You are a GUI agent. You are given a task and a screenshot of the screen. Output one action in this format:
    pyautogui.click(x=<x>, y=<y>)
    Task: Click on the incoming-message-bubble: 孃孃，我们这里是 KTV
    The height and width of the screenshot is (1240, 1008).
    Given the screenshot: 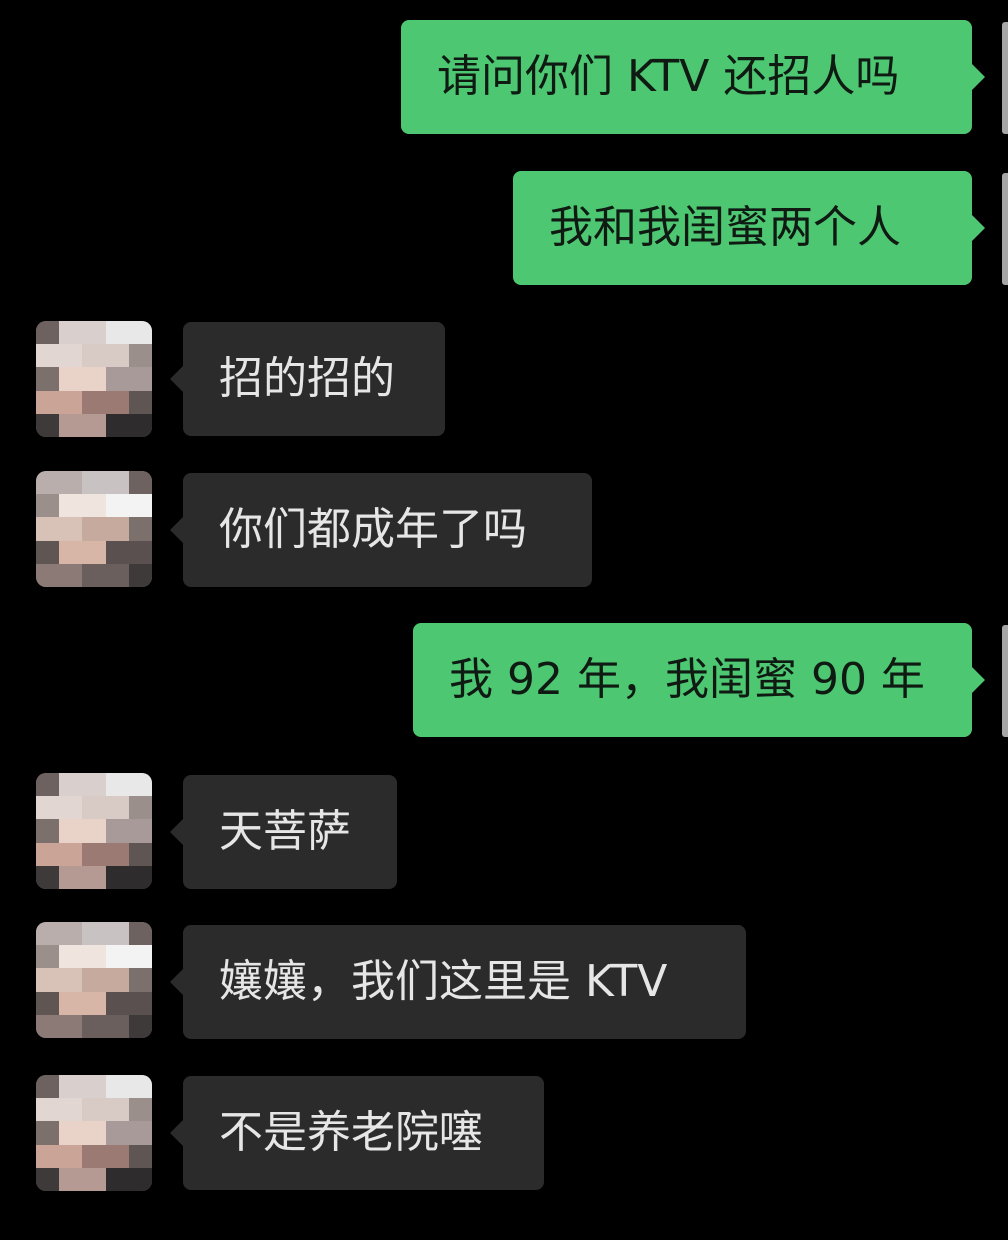 What is the action you would take?
    pyautogui.click(x=458, y=982)
    